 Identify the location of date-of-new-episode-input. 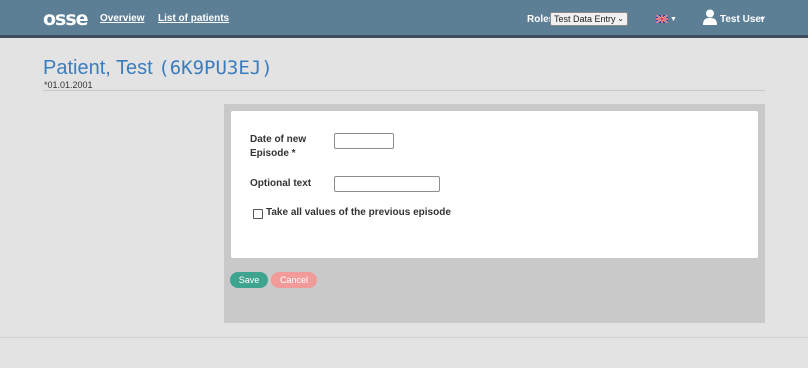
(364, 141).